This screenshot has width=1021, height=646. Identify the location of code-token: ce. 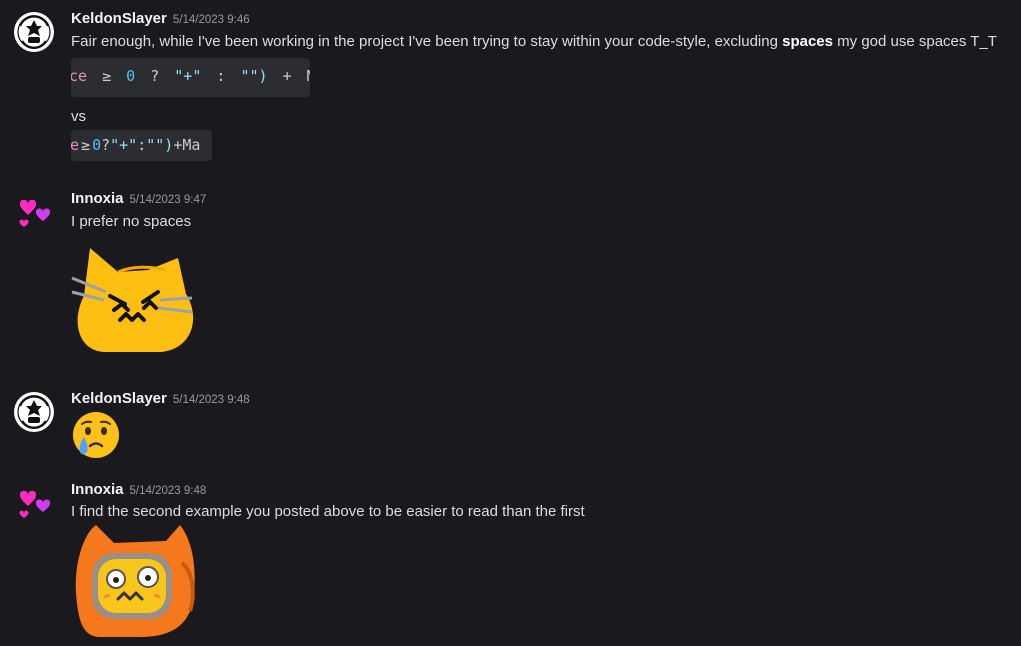
(79, 76).